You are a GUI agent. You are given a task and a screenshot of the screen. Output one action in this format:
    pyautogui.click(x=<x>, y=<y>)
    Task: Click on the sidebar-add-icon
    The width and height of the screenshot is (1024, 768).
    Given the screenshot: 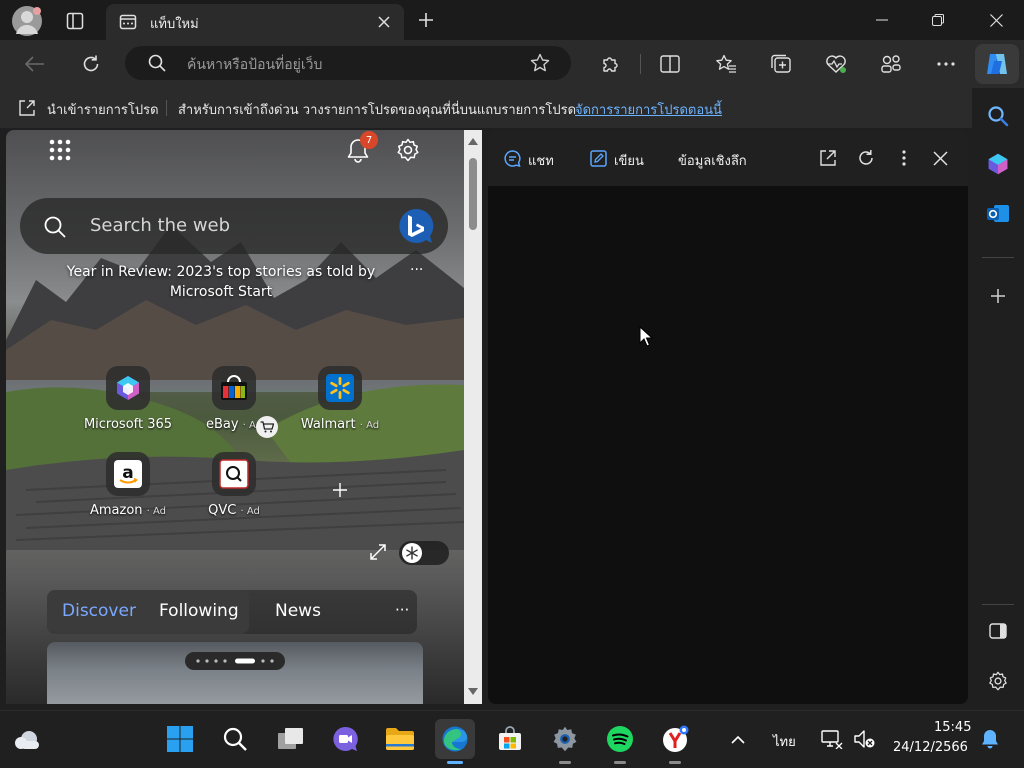 What is the action you would take?
    pyautogui.click(x=998, y=296)
    